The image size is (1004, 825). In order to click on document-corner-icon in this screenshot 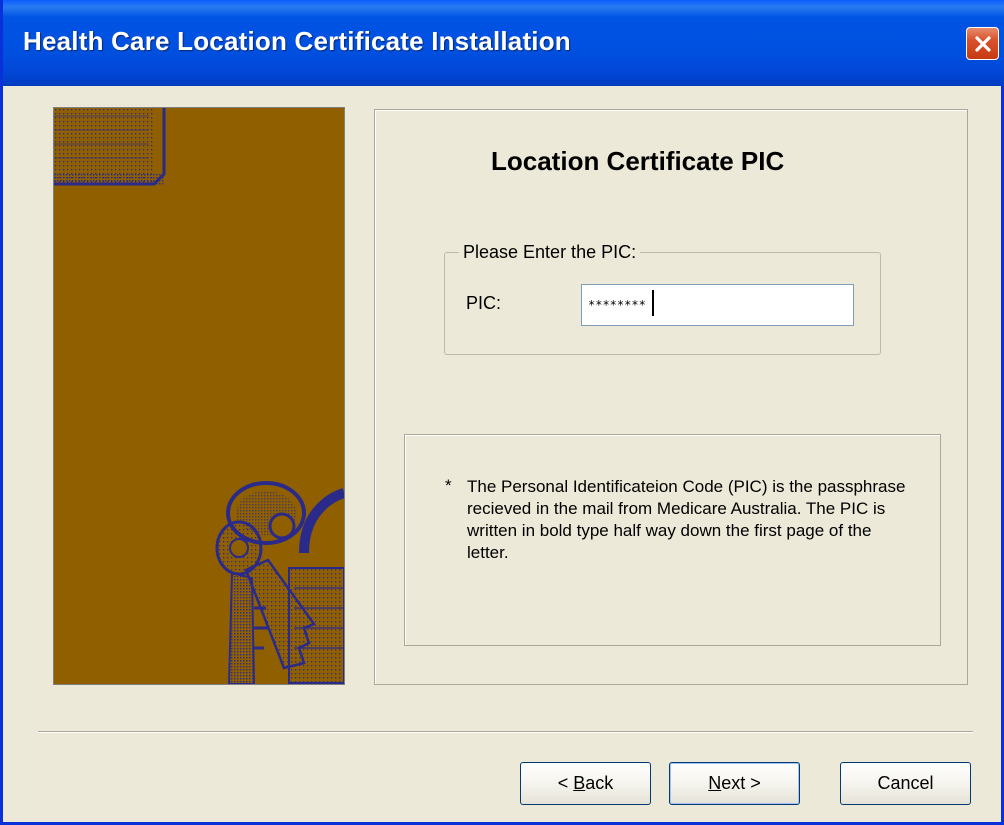, I will do `click(110, 147)`.